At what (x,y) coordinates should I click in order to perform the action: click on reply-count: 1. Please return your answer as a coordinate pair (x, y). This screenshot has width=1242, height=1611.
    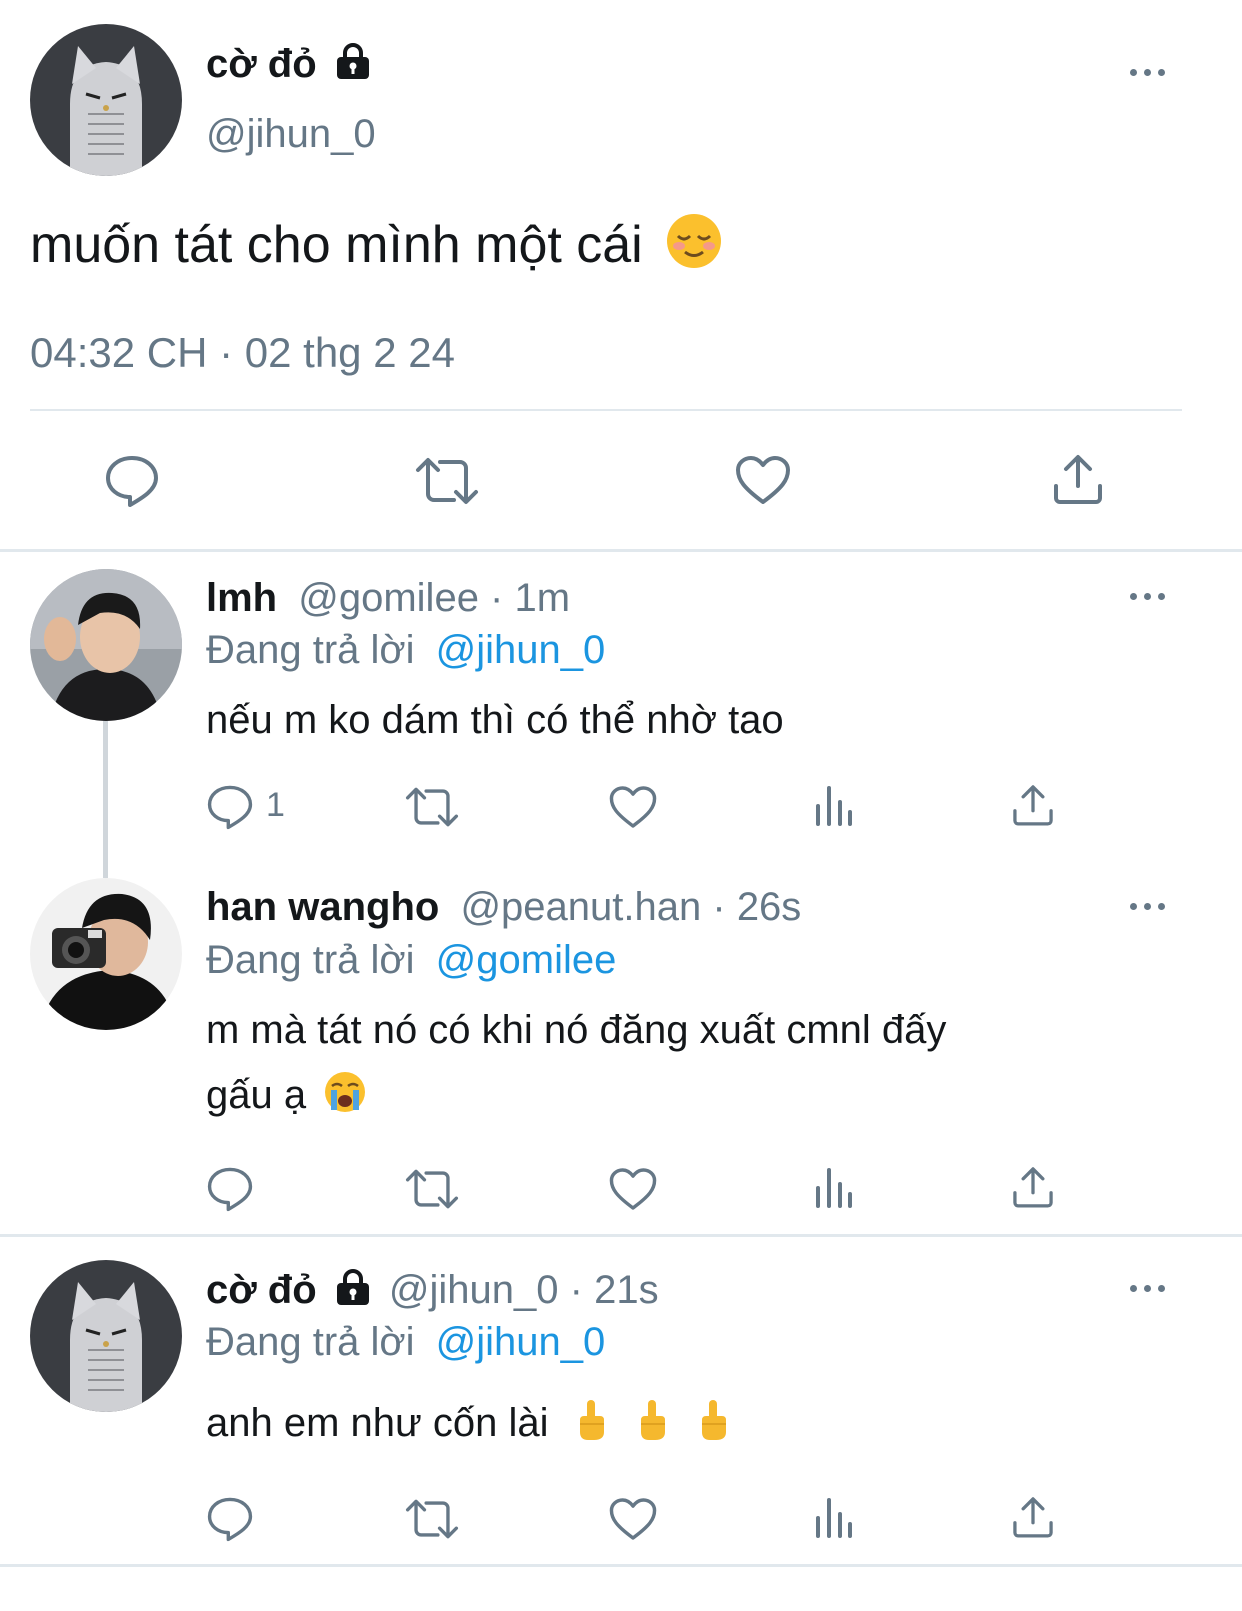
    Looking at the image, I should click on (275, 805).